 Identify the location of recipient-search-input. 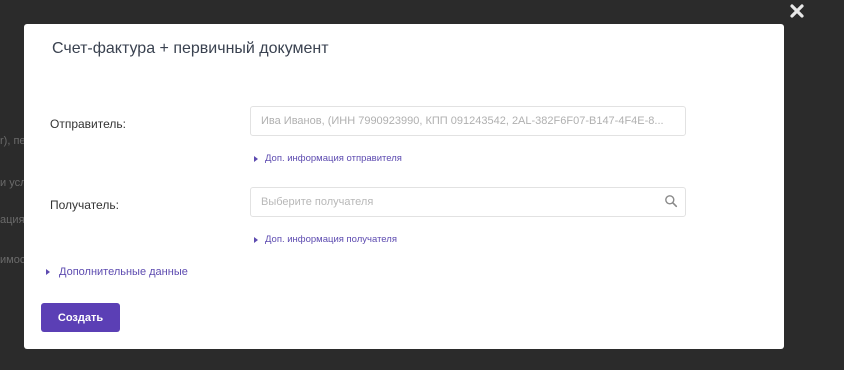
(468, 202).